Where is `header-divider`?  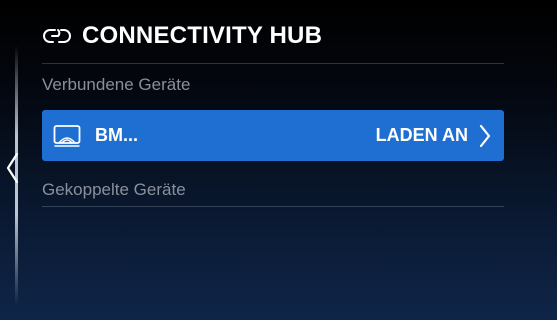 header-divider is located at coordinates (273, 63).